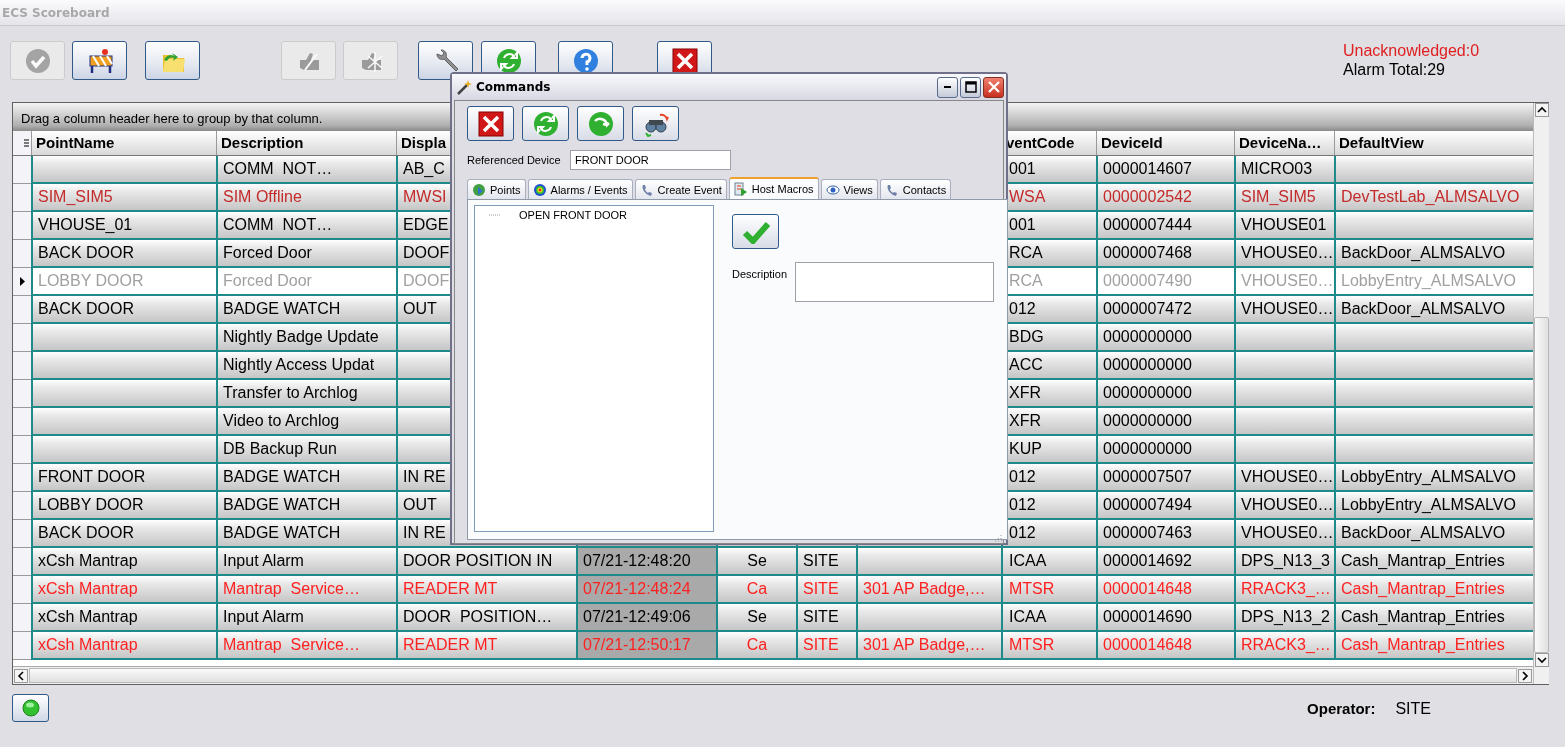 The height and width of the screenshot is (747, 1565). Describe the element at coordinates (306, 337) in the screenshot. I see `table-cell: Nightly Badge Update` at that location.